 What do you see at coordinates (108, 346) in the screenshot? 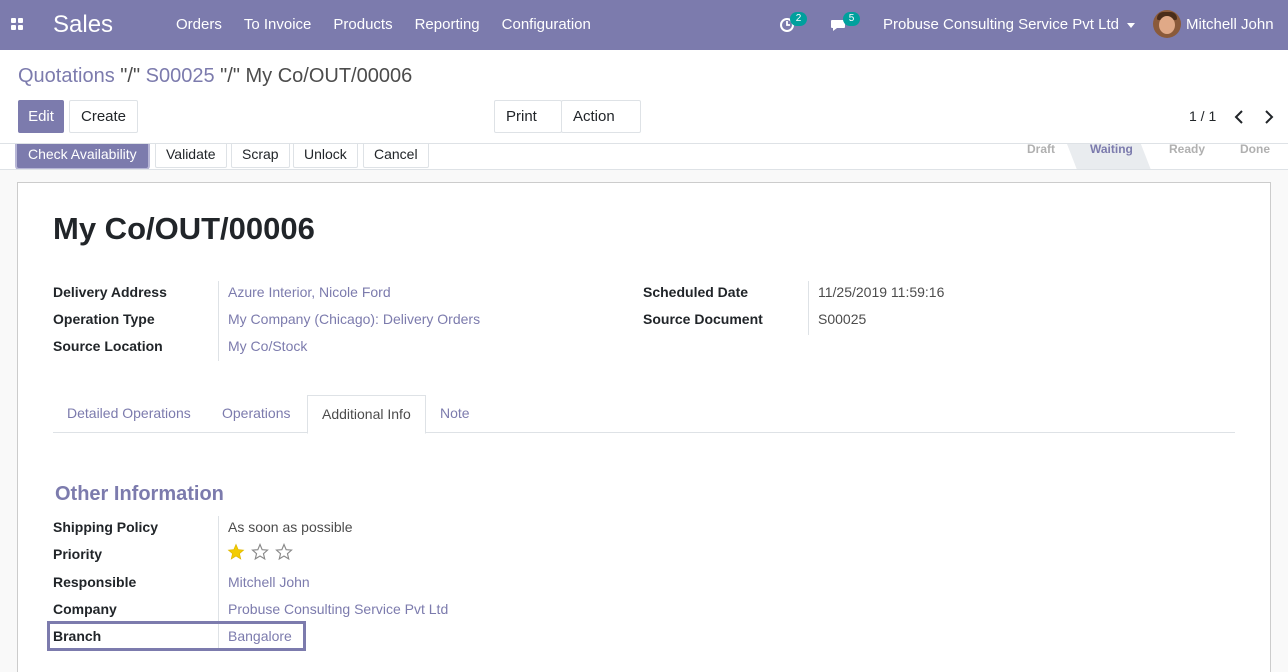
I see `source-location-label: Source Location` at bounding box center [108, 346].